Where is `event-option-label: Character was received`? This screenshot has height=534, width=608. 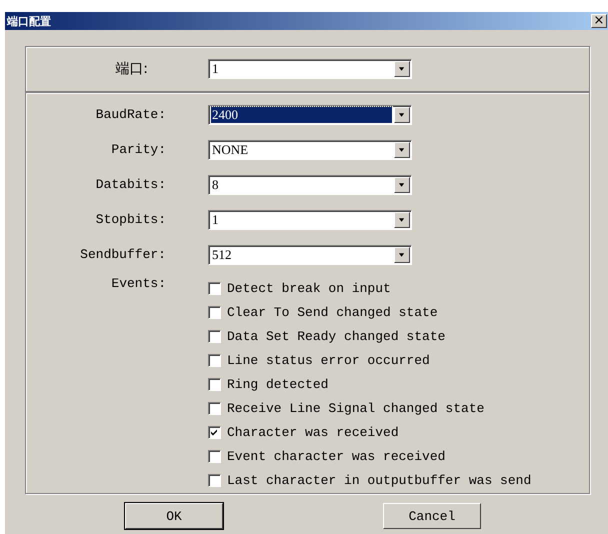 event-option-label: Character was received is located at coordinates (313, 432).